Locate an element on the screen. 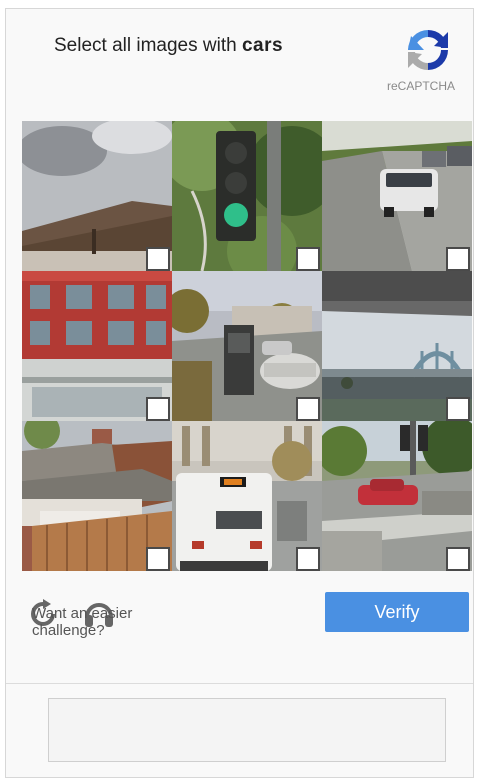 This screenshot has height=778, width=480. recaptcha-logo-icon is located at coordinates (428, 50).